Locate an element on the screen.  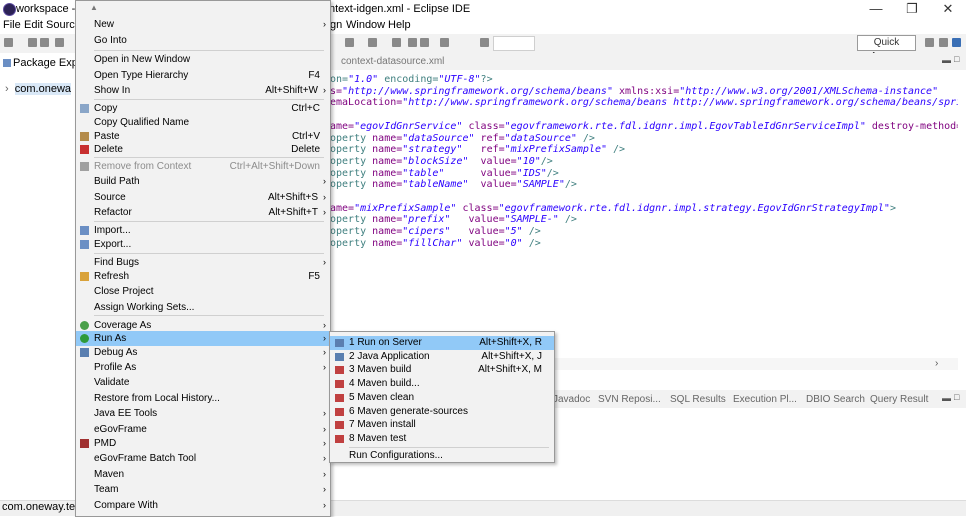
menu-item-open-in-new-window: Open in New Window is located at coordinates (203, 59).